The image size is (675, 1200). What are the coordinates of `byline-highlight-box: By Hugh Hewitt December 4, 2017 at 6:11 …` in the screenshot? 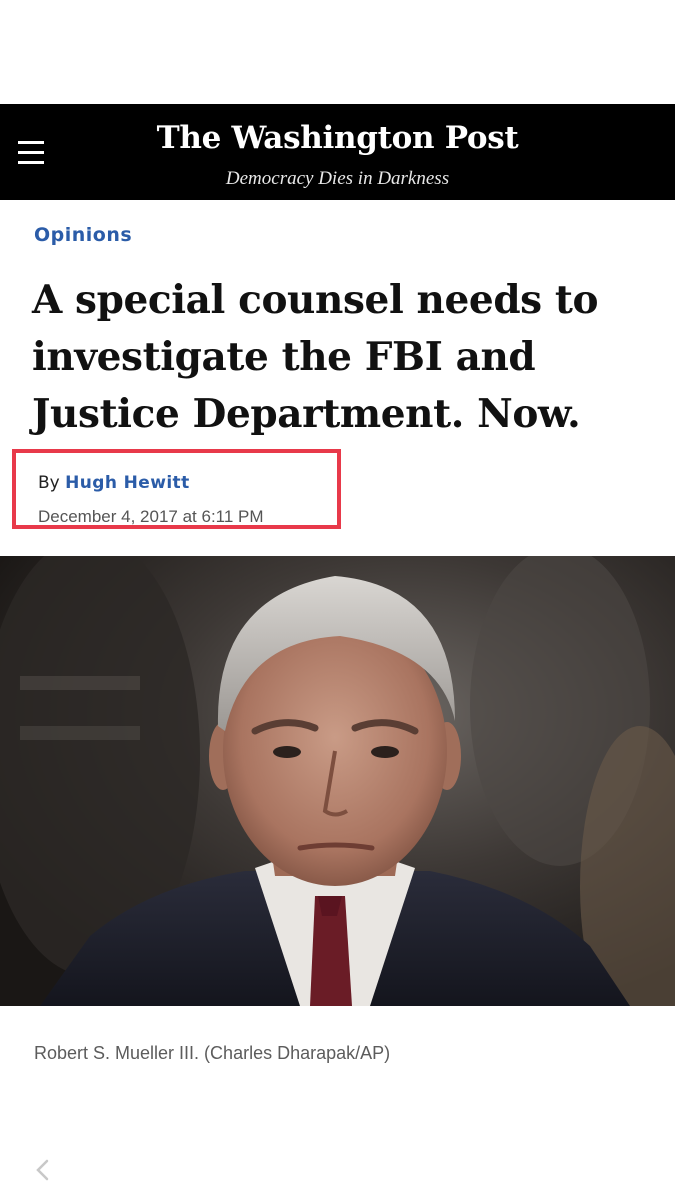 It's located at (176, 489).